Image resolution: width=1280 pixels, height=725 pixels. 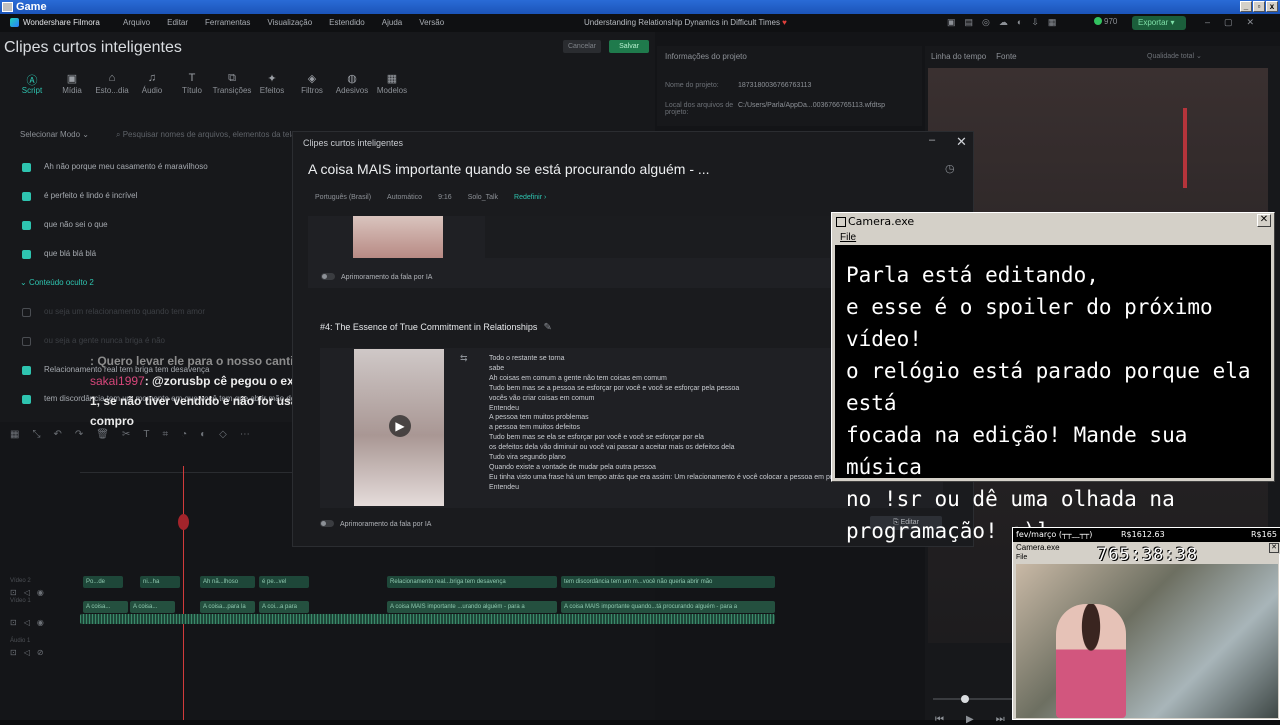 I want to click on maximize-icon: ▢, so click(x=1228, y=22).